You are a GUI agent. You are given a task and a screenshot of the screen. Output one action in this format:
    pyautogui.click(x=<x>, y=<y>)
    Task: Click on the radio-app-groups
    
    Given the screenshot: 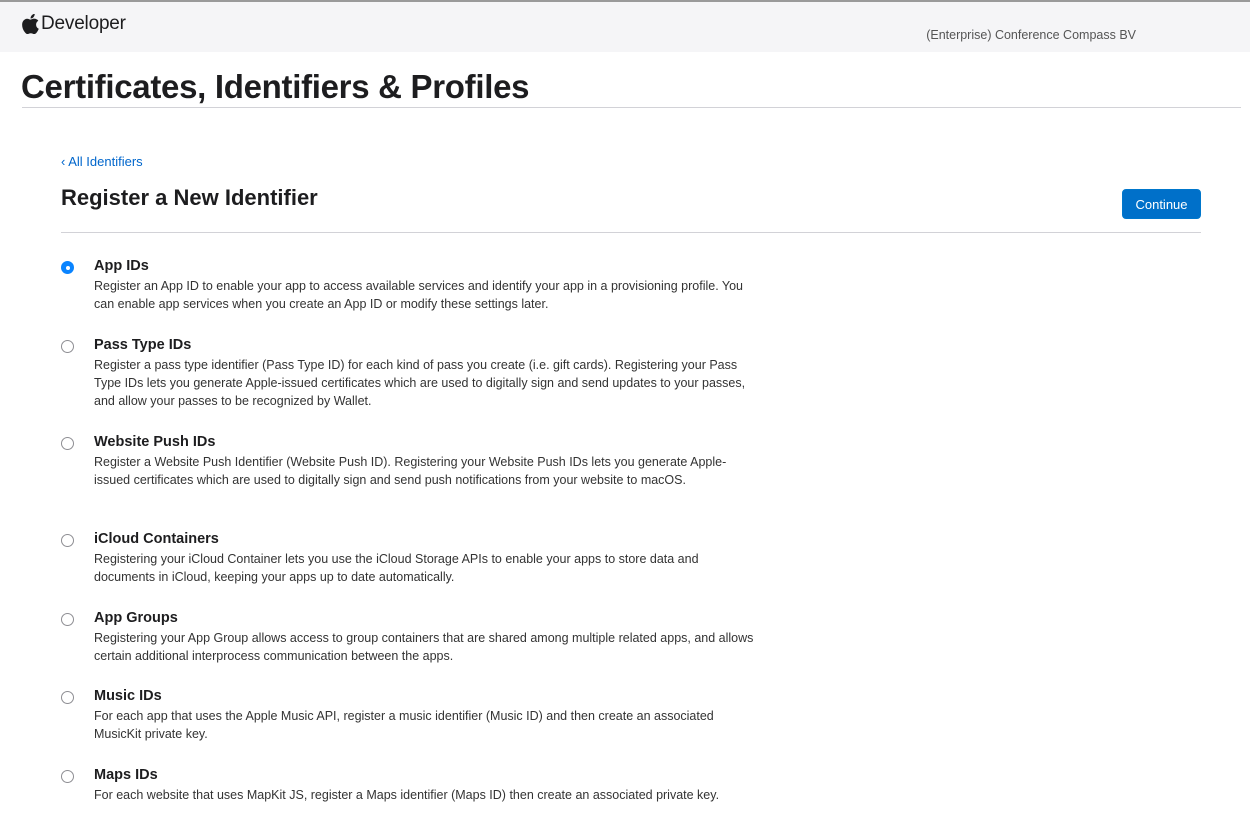 What is the action you would take?
    pyautogui.click(x=67, y=619)
    